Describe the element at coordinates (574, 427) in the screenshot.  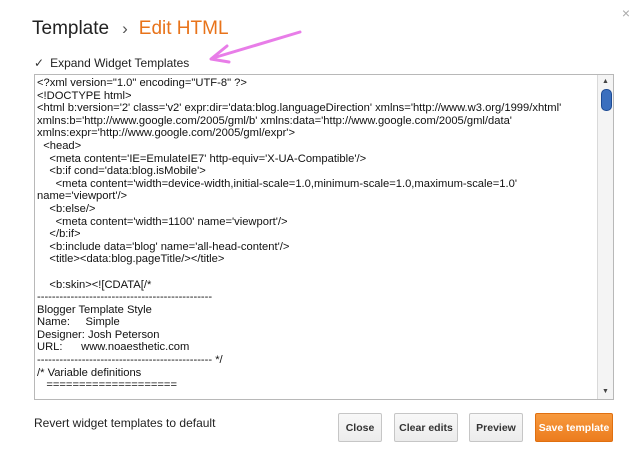
I see `save-template-button: Save template` at that location.